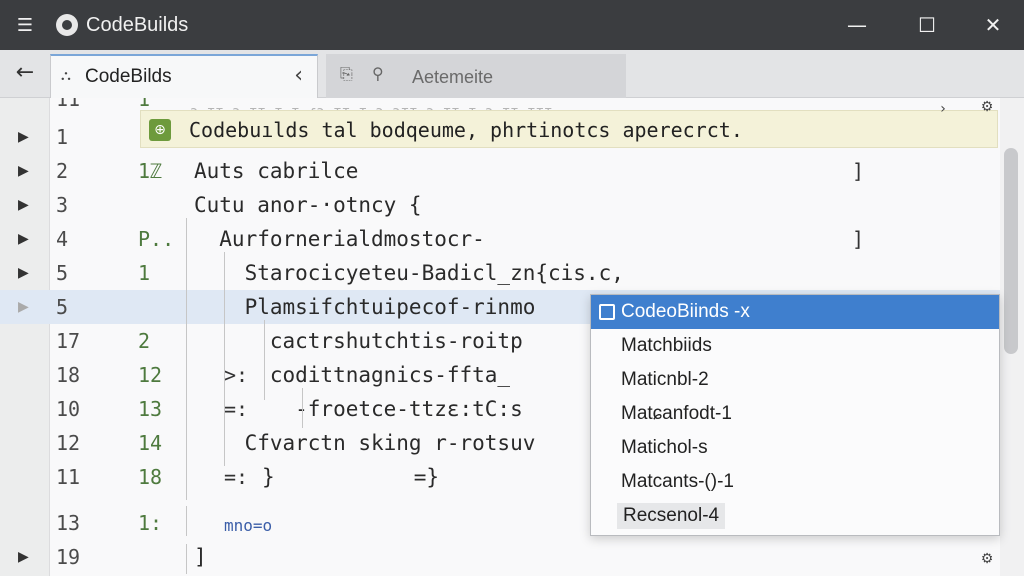  Describe the element at coordinates (365, 307) in the screenshot. I see `code-text: Plamsifchtuipecof-rinmo` at that location.